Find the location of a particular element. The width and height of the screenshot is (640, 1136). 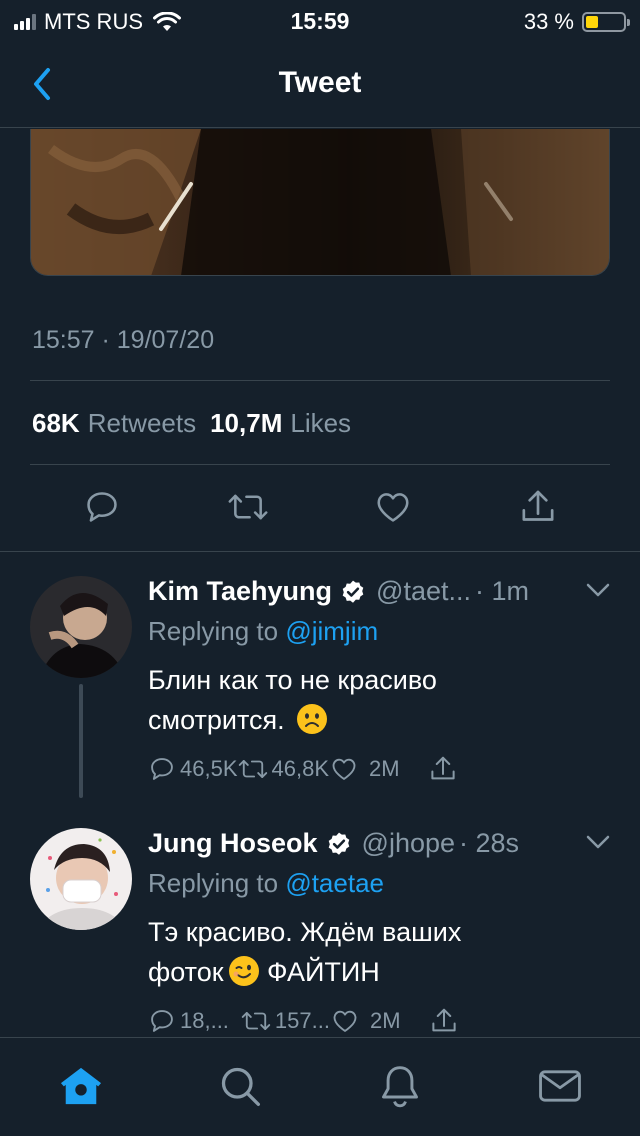

home-icon is located at coordinates (81, 1086).